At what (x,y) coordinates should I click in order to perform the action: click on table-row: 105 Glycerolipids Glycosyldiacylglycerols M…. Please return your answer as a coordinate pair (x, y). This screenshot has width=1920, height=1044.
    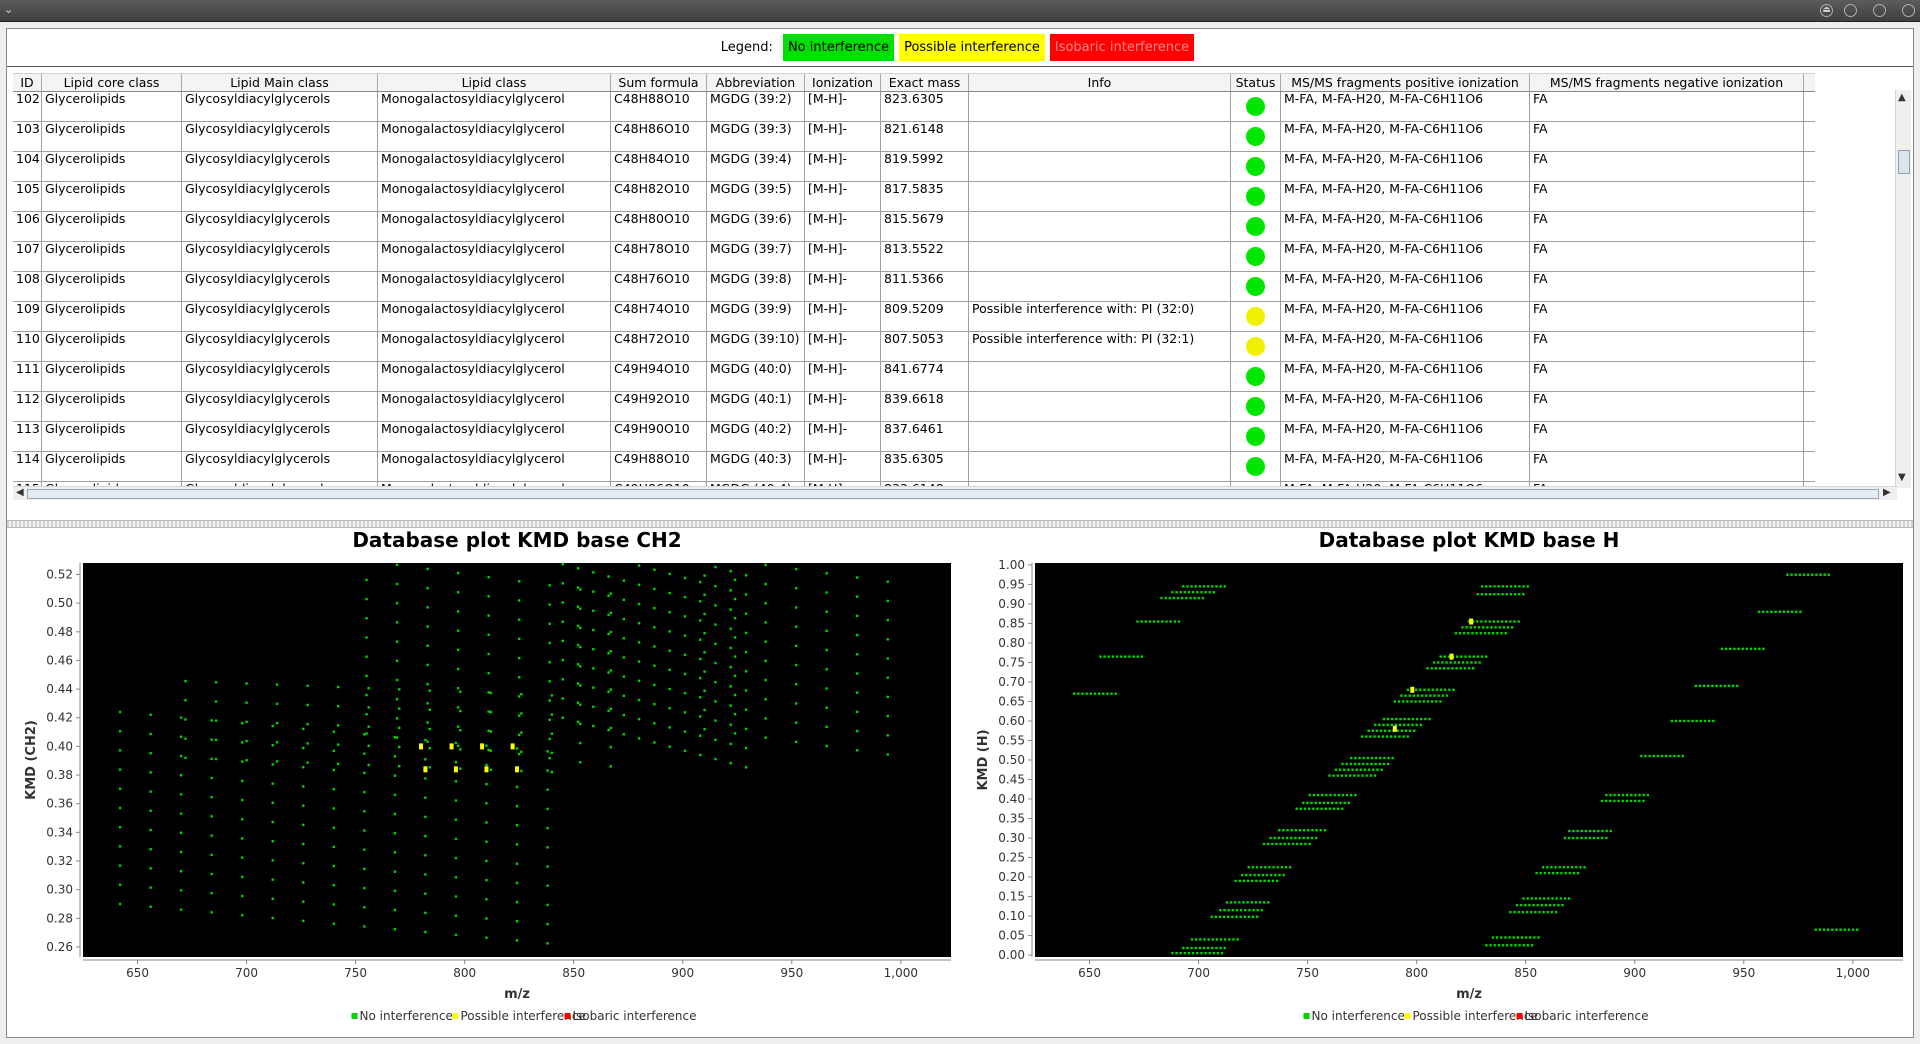
    Looking at the image, I should click on (914, 197).